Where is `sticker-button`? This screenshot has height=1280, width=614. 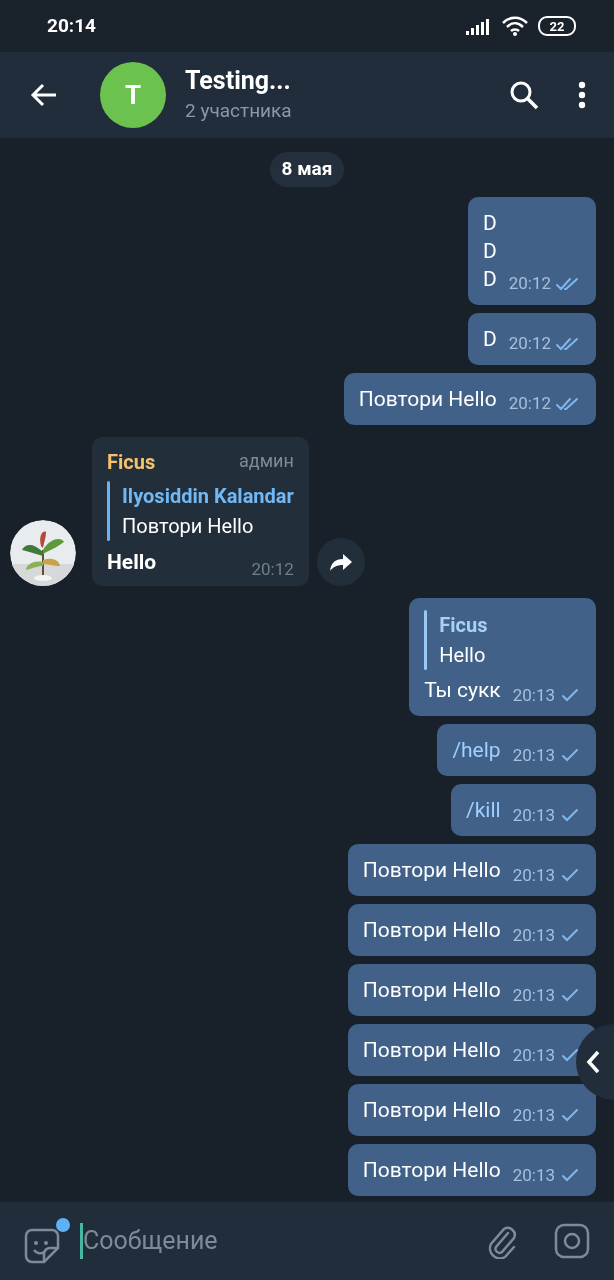
sticker-button is located at coordinates (47, 1241).